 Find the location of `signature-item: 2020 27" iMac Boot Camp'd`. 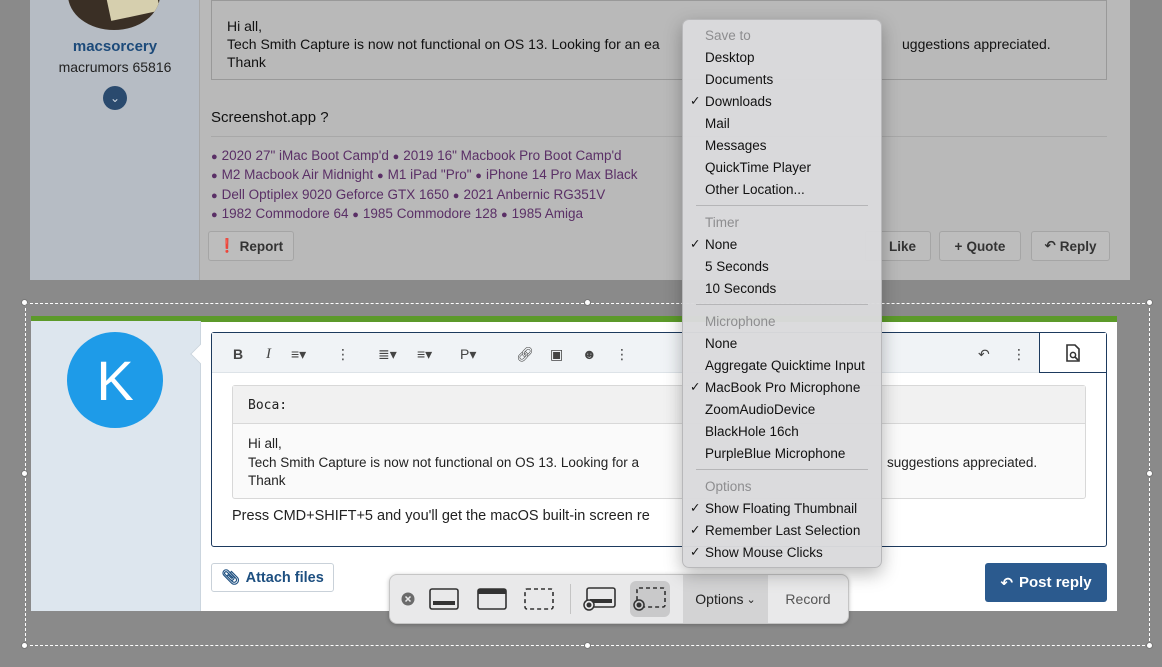

signature-item: 2020 27" iMac Boot Camp'd is located at coordinates (305, 155).